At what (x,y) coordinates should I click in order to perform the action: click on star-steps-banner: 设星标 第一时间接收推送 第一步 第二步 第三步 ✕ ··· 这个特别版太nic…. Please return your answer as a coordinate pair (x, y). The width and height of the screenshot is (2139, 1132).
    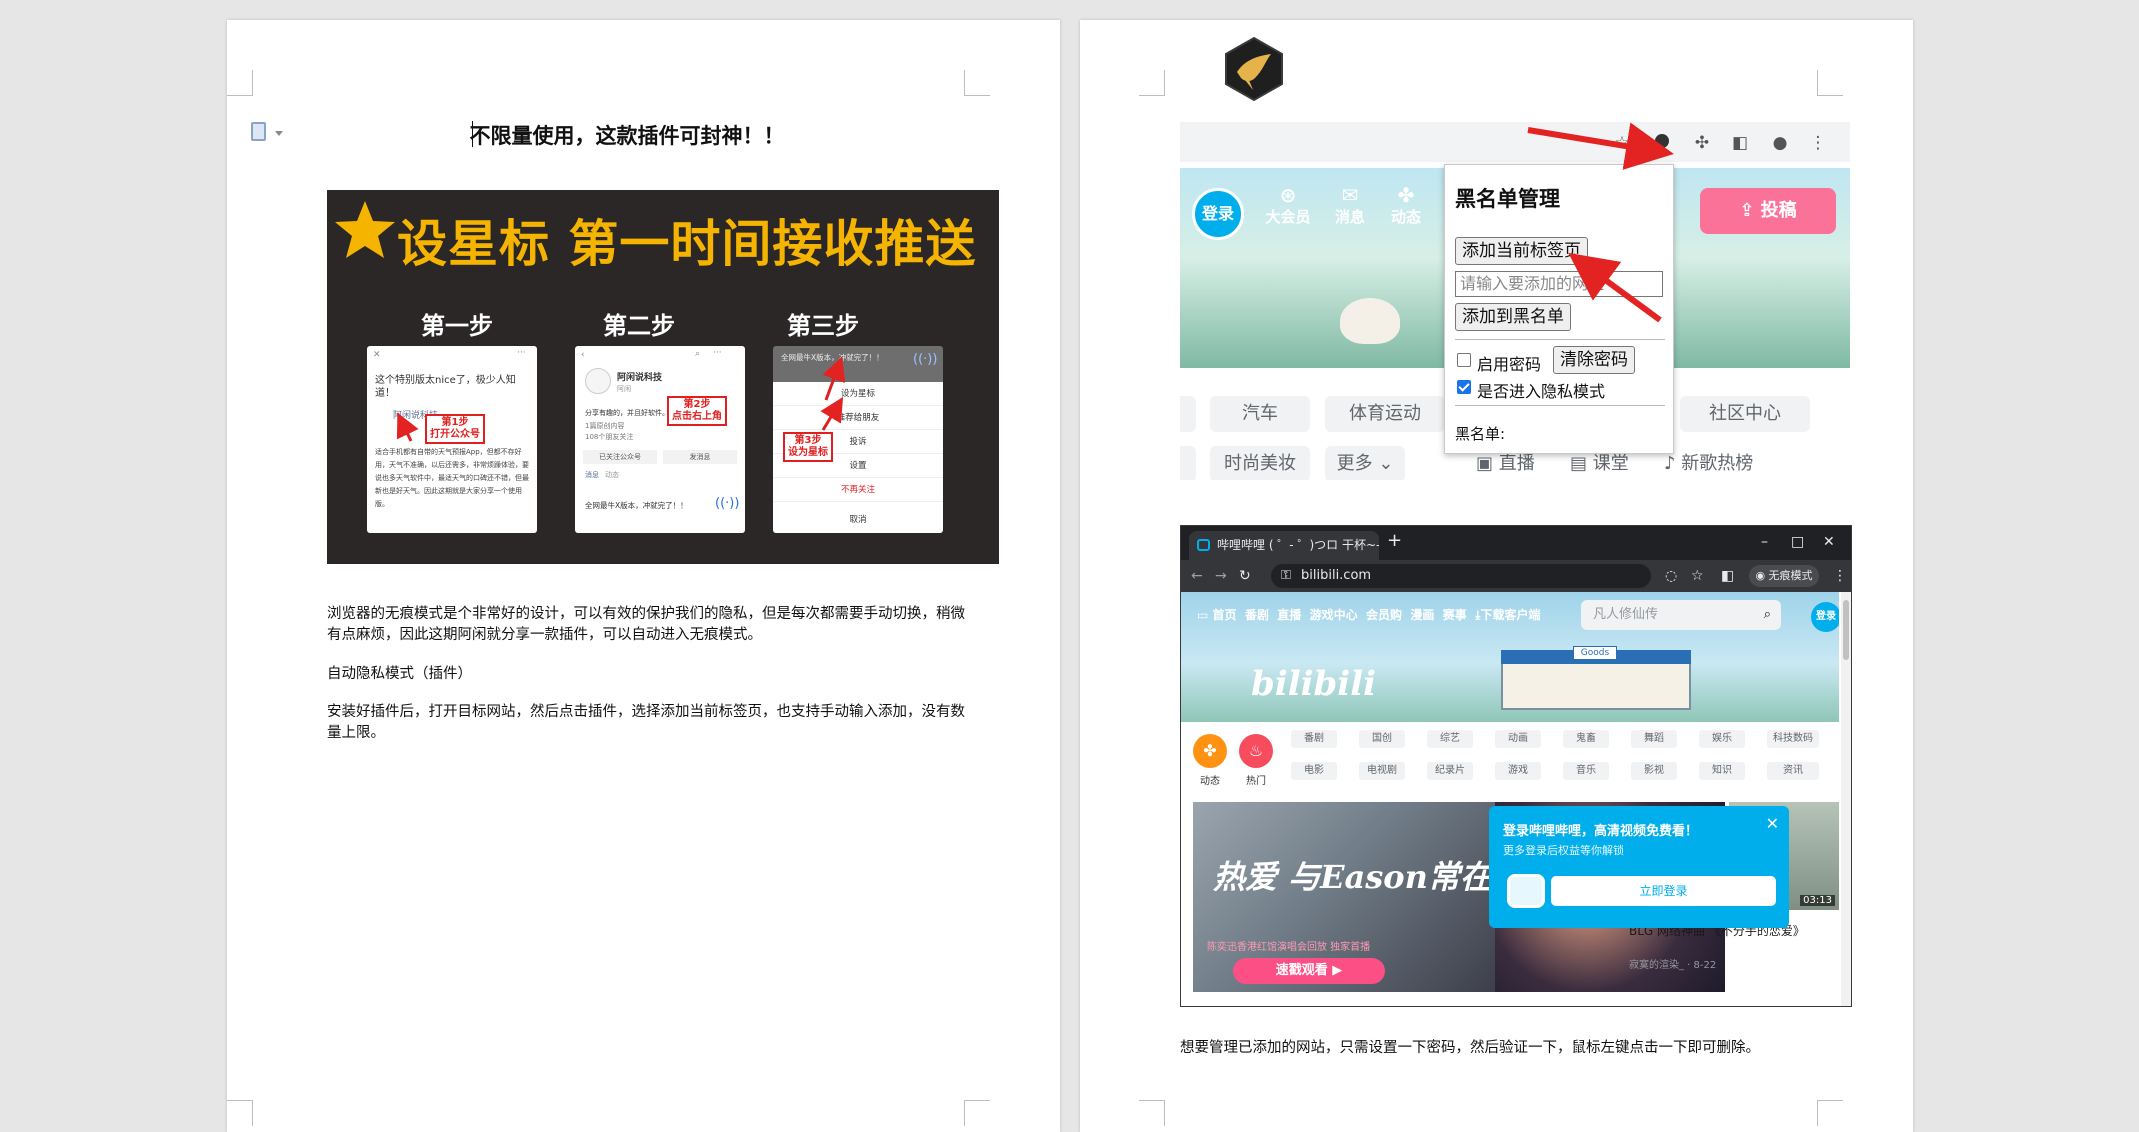
    Looking at the image, I should click on (663, 377).